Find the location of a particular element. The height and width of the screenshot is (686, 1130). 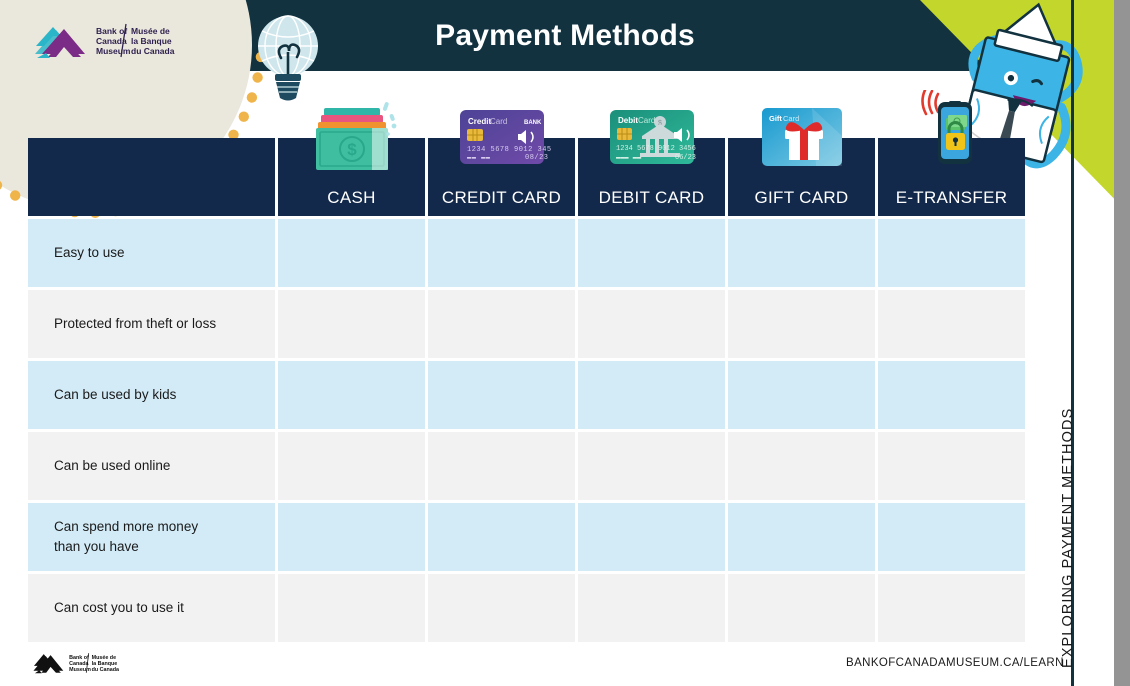

footer-url: BANKOFCANADAMUSEUM.CA/LEARN is located at coordinates (955, 663).